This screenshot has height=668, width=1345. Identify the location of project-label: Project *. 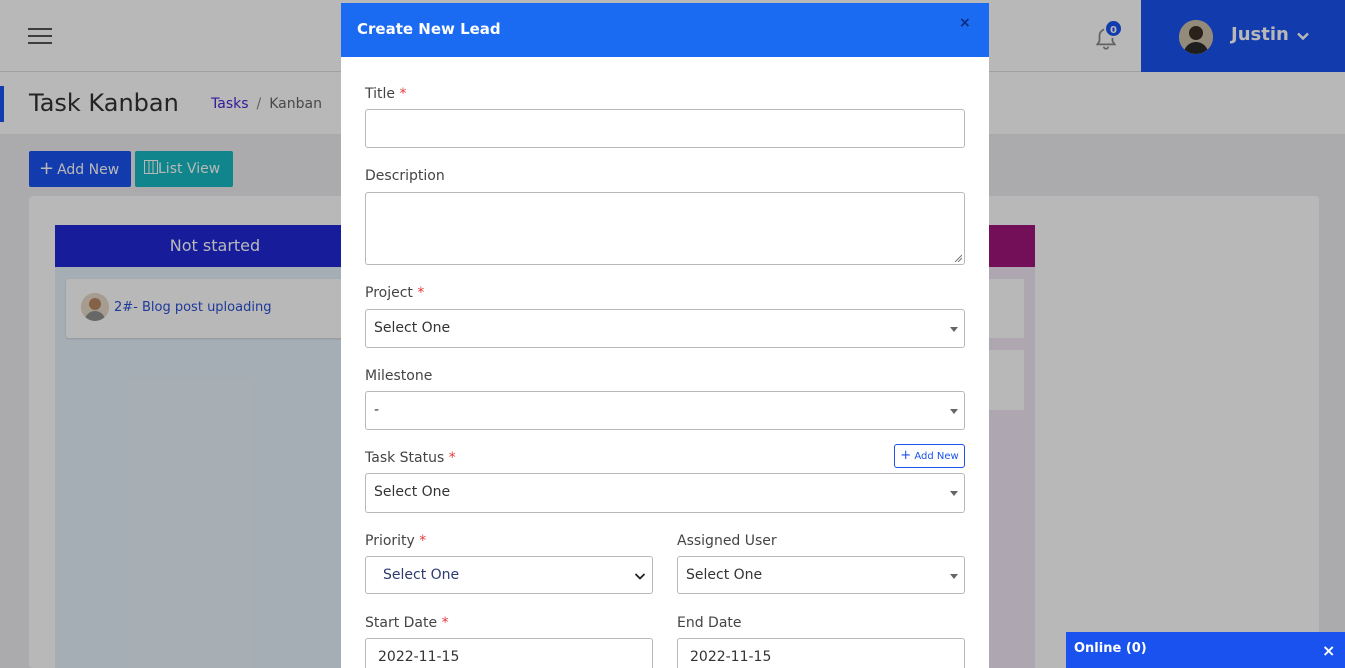
(395, 293).